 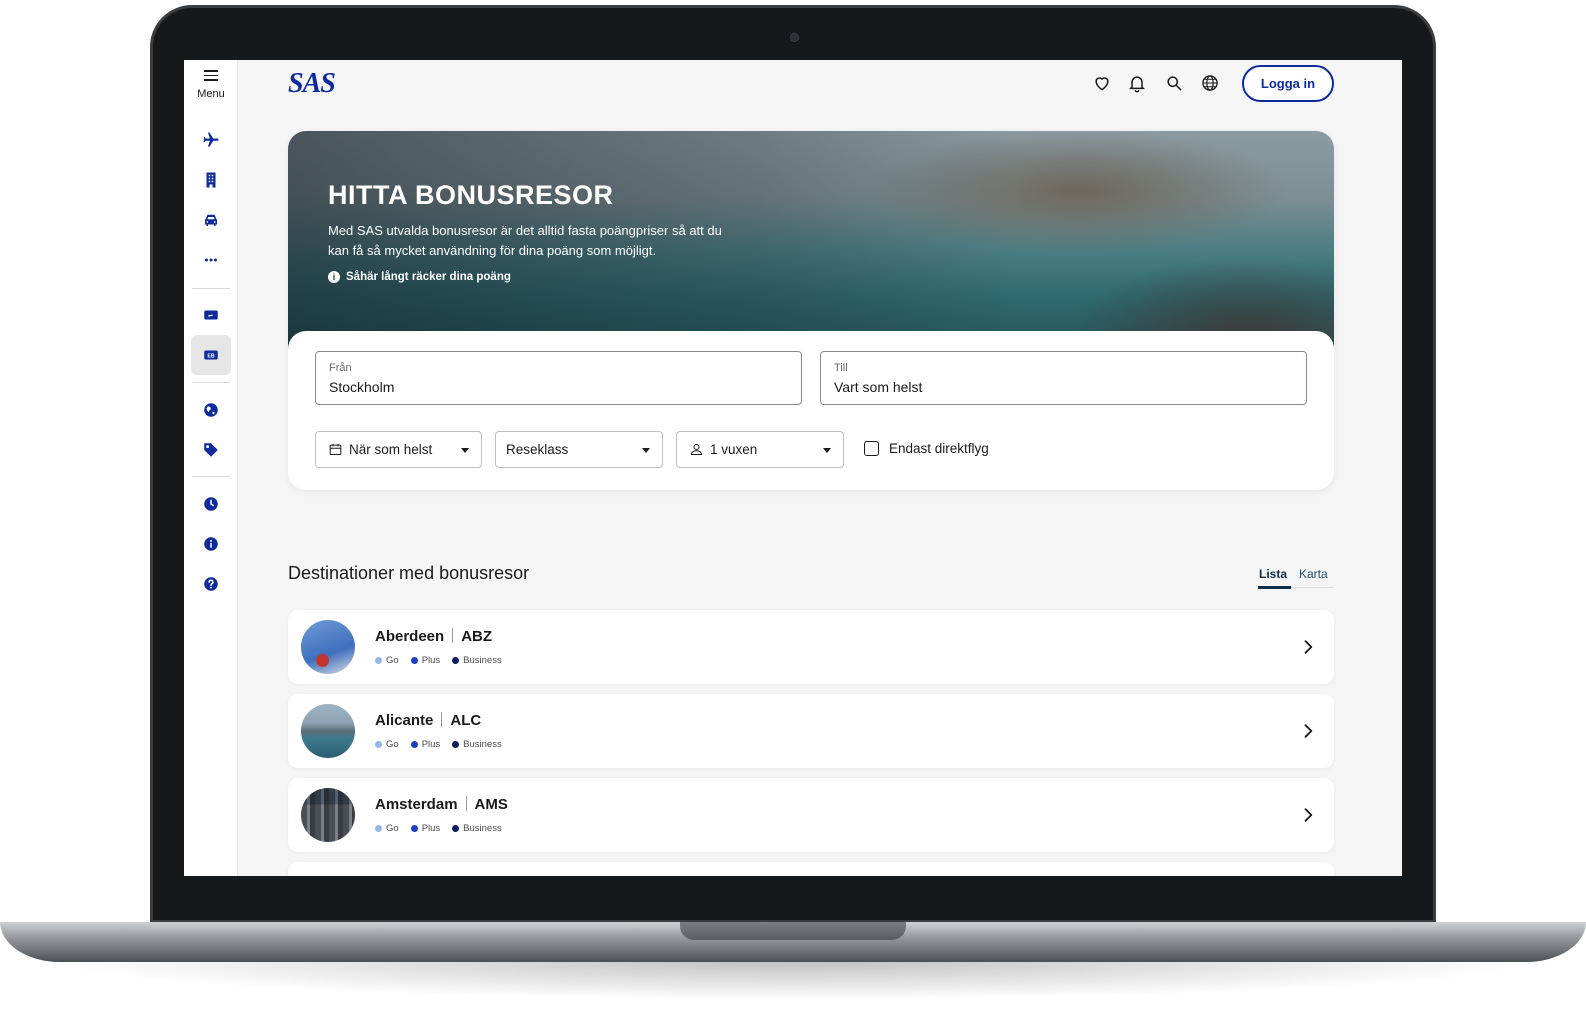 What do you see at coordinates (1137, 83) in the screenshot?
I see `bell-icon` at bounding box center [1137, 83].